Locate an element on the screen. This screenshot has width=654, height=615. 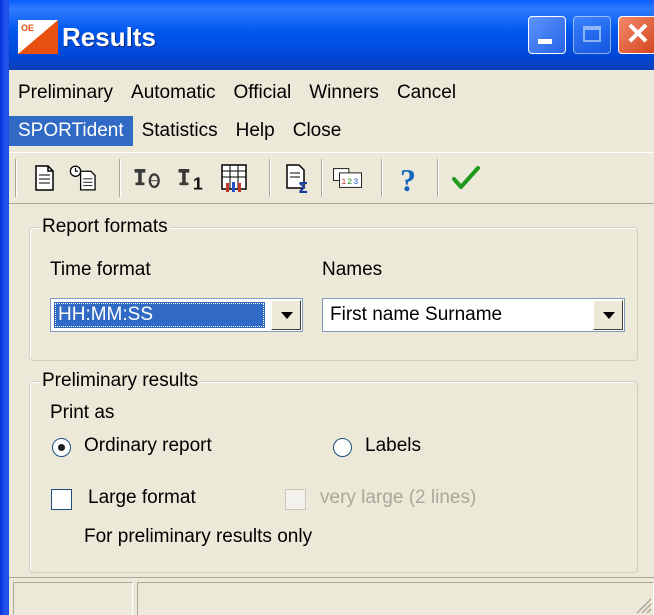
report-formats-legend: Report formats is located at coordinates (105, 227).